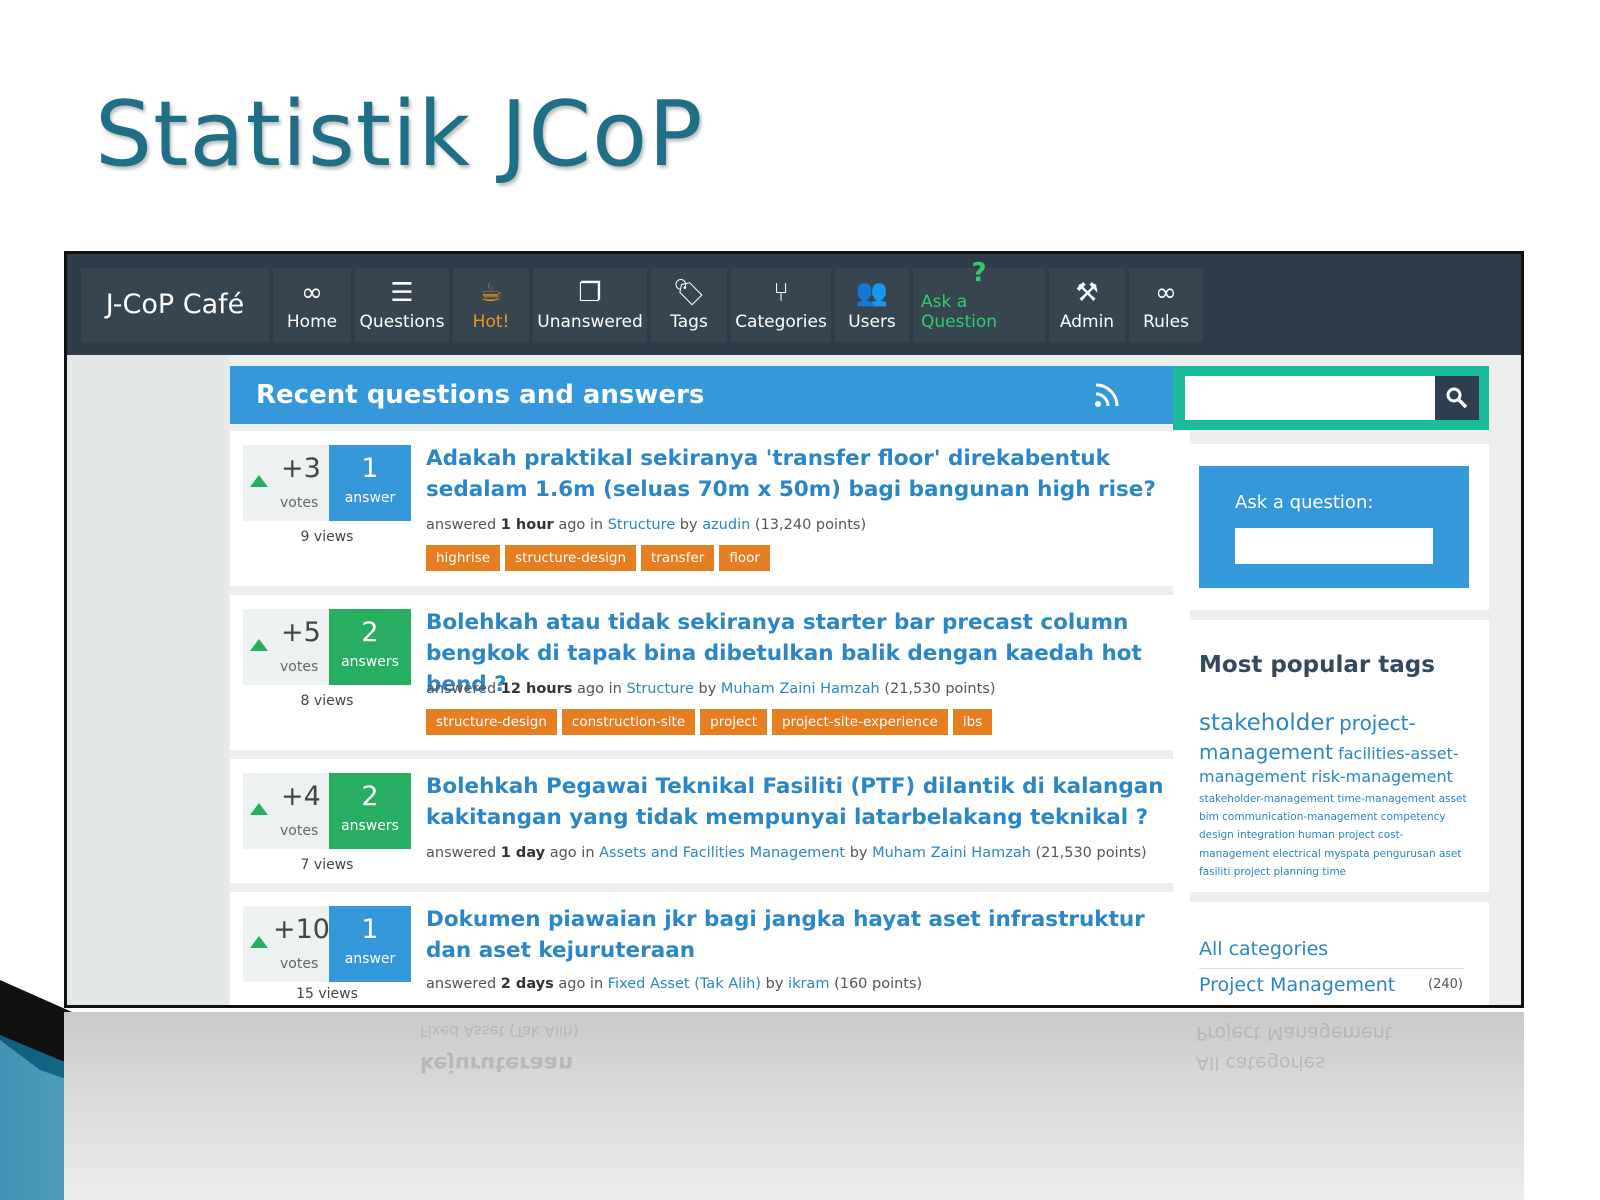  I want to click on nav-label: Categories, so click(781, 322).